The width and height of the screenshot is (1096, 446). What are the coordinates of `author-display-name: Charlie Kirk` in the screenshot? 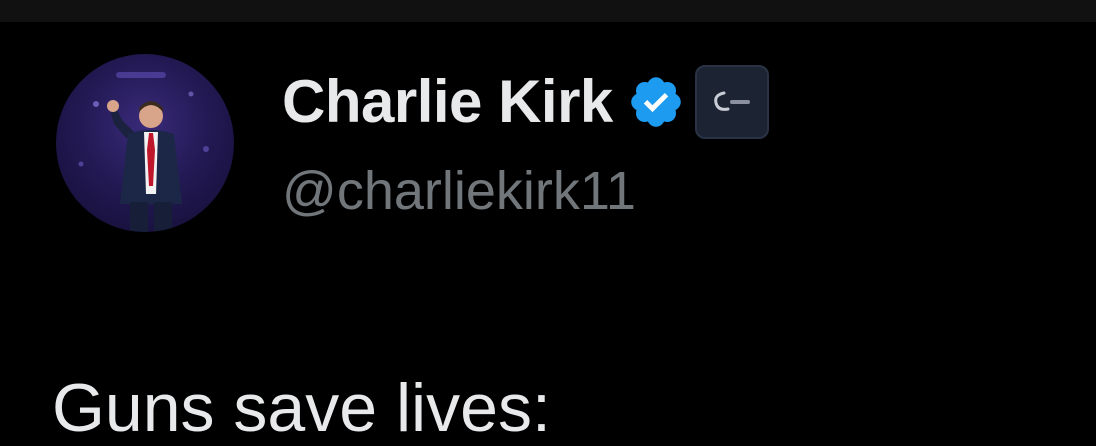 It's located at (447, 102).